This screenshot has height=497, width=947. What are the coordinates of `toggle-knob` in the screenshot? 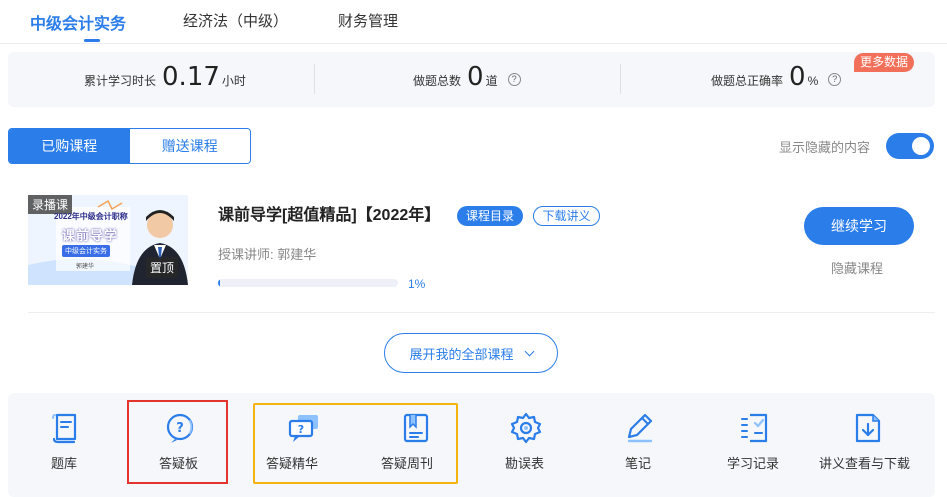 It's located at (921, 146).